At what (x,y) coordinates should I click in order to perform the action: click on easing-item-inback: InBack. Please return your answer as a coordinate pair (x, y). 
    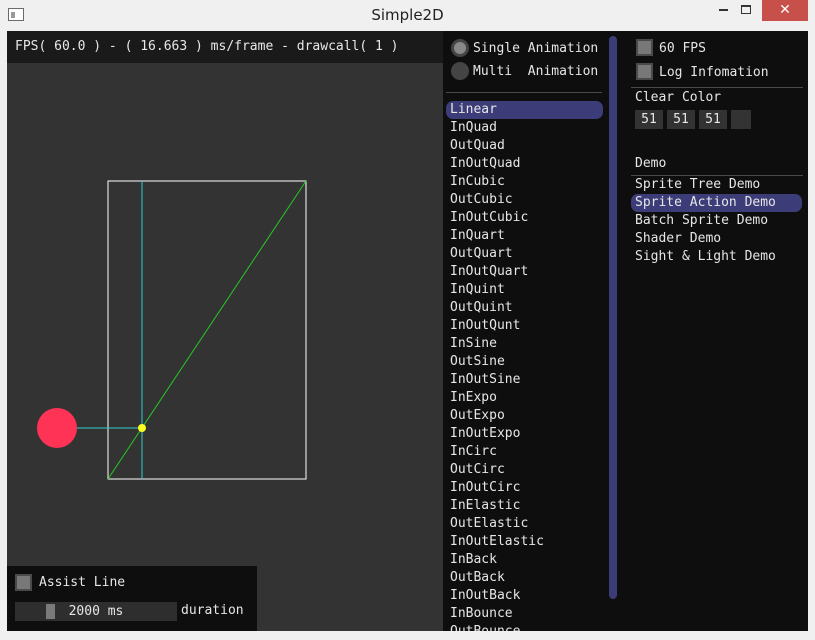
    Looking at the image, I should click on (524, 560).